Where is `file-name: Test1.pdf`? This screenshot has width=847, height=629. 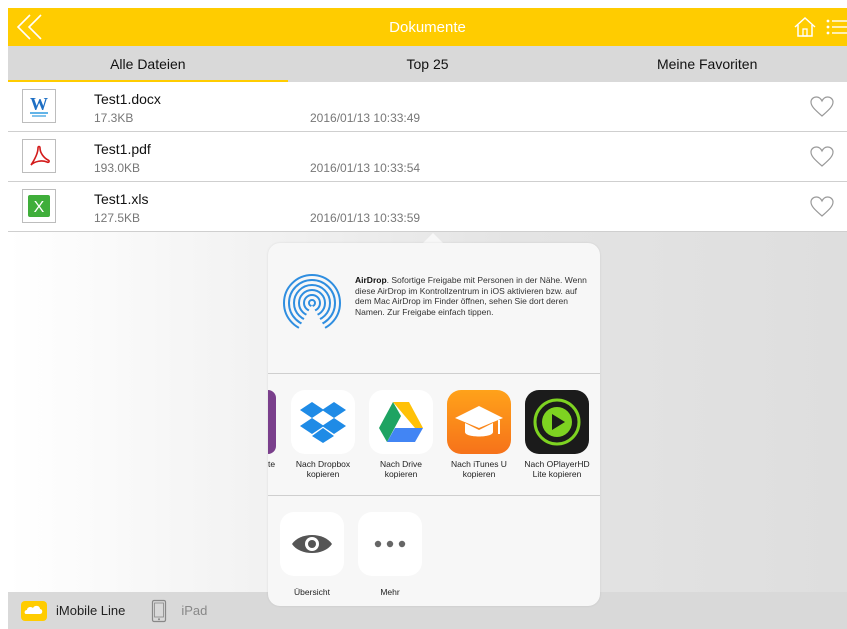
file-name: Test1.pdf is located at coordinates (122, 149).